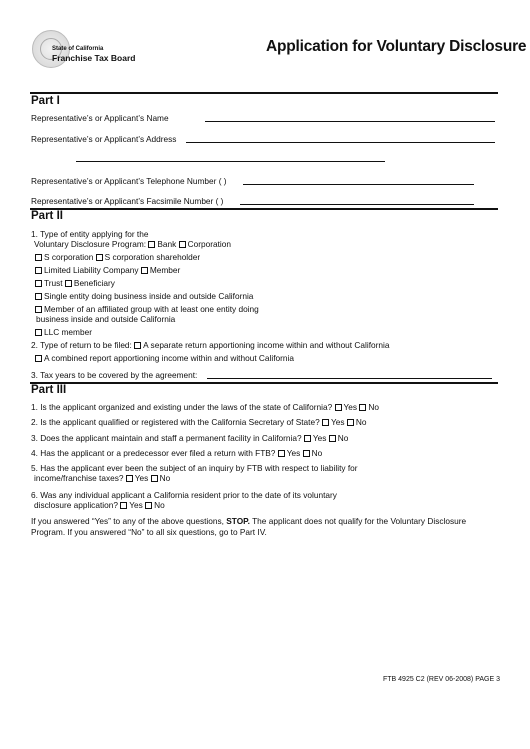 The image size is (530, 749). What do you see at coordinates (306, 453) in the screenshot?
I see `q4-no-checkbox` at bounding box center [306, 453].